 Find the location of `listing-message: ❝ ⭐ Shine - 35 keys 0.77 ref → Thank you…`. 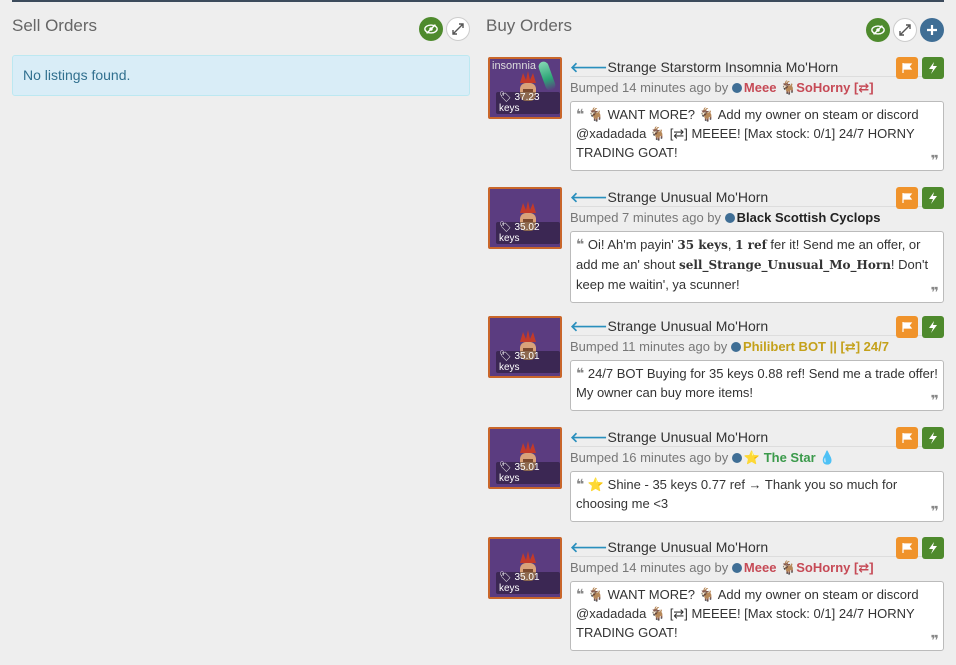

listing-message: ❝ ⭐ Shine - 35 keys 0.77 ref → Thank you… is located at coordinates (757, 496).